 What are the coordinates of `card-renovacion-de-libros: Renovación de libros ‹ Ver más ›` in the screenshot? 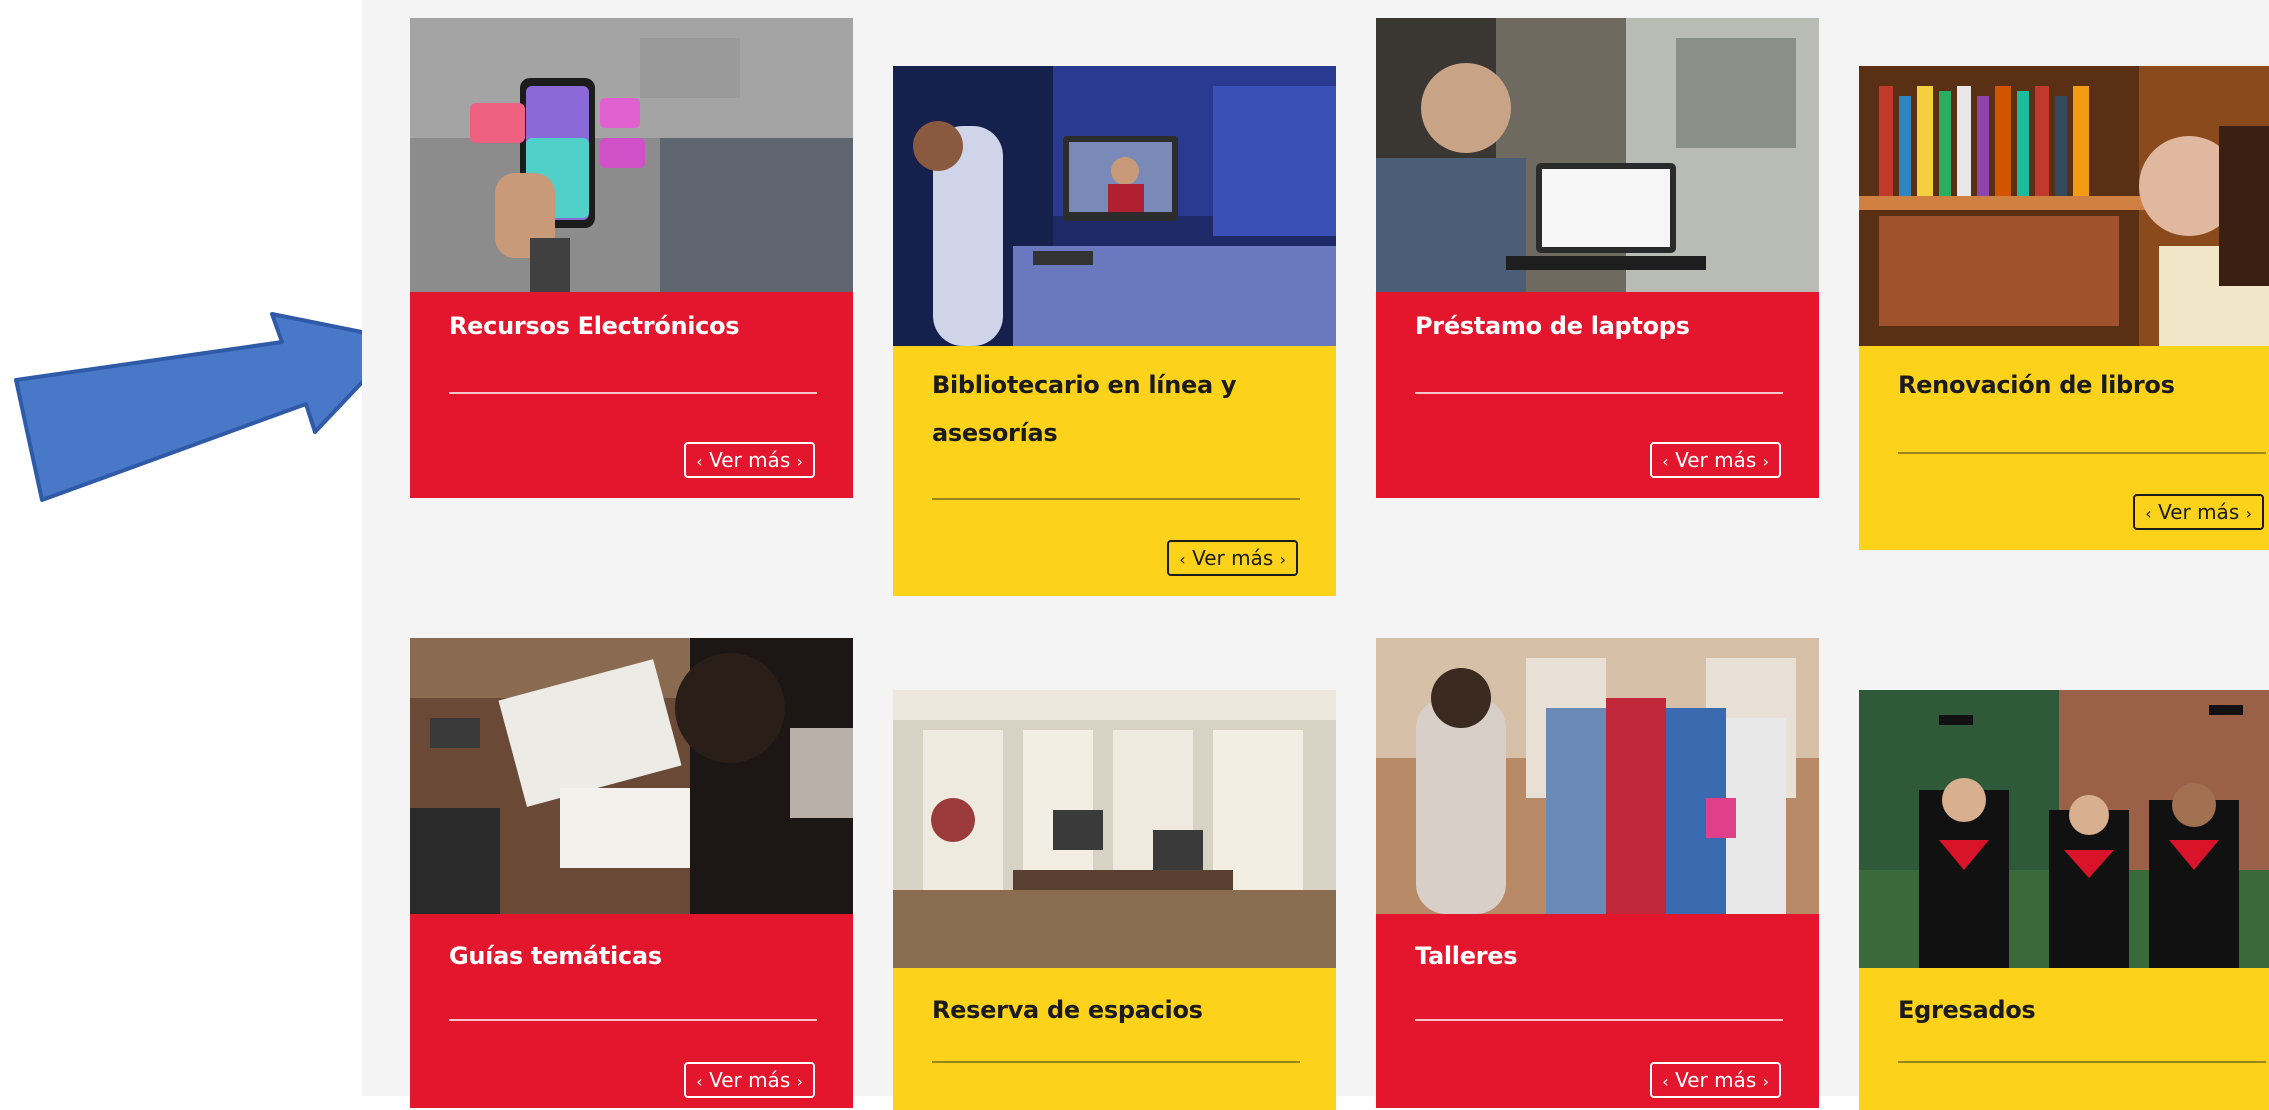 It's located at (2064, 308).